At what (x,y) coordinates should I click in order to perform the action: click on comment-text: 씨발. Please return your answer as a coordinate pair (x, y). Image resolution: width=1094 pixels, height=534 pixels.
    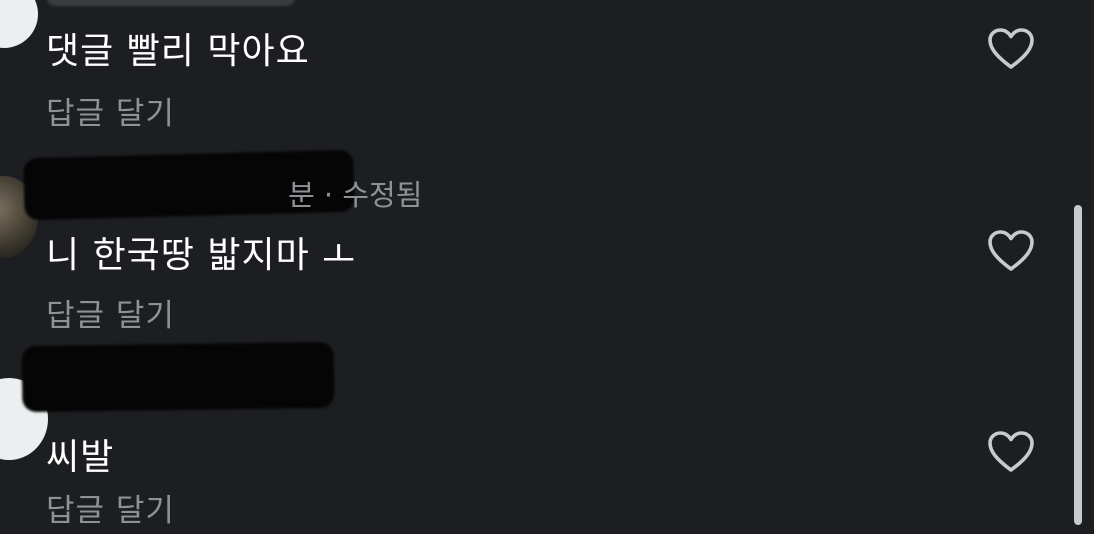
    Looking at the image, I should click on (80, 457).